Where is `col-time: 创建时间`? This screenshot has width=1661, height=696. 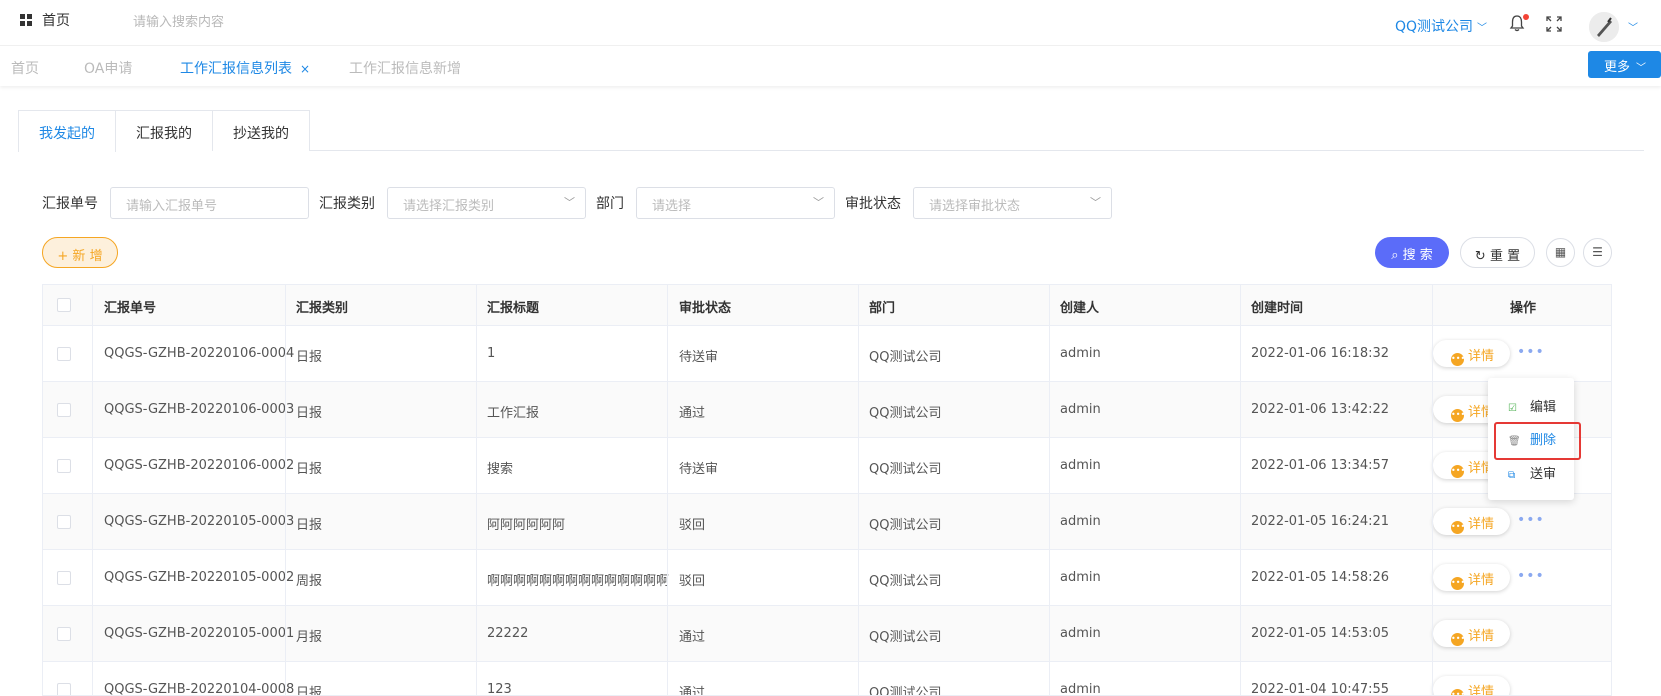
col-time: 创建时间 is located at coordinates (1277, 308).